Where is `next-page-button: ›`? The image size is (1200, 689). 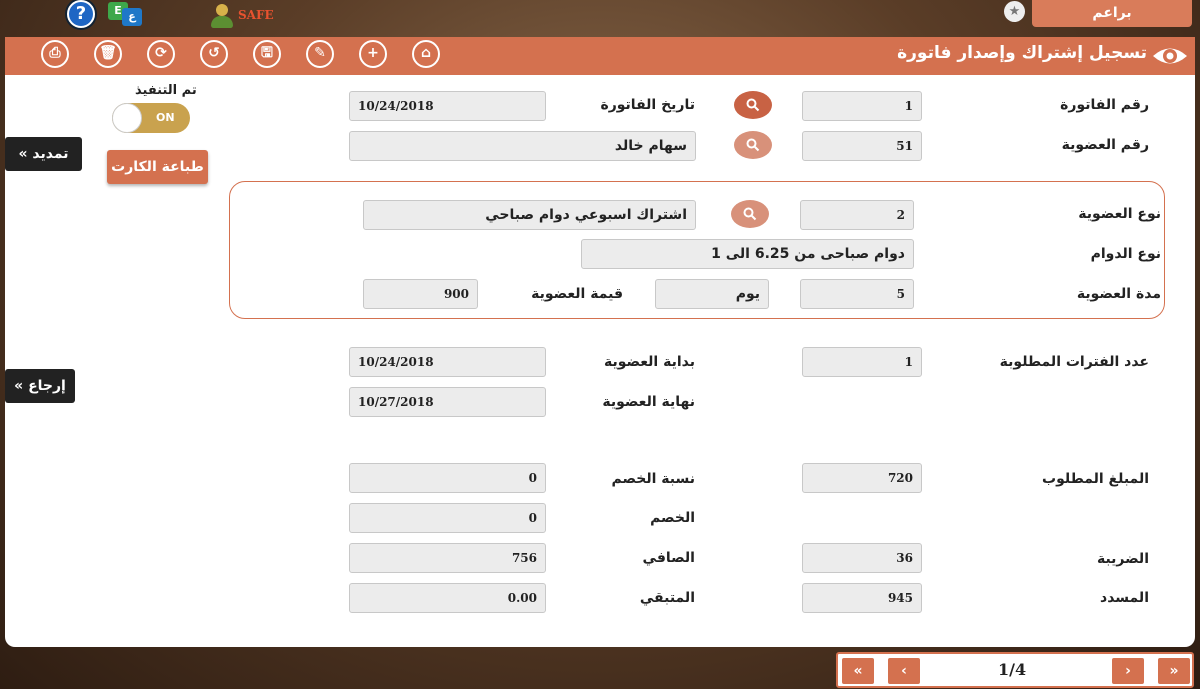
next-page-button: › is located at coordinates (1128, 671).